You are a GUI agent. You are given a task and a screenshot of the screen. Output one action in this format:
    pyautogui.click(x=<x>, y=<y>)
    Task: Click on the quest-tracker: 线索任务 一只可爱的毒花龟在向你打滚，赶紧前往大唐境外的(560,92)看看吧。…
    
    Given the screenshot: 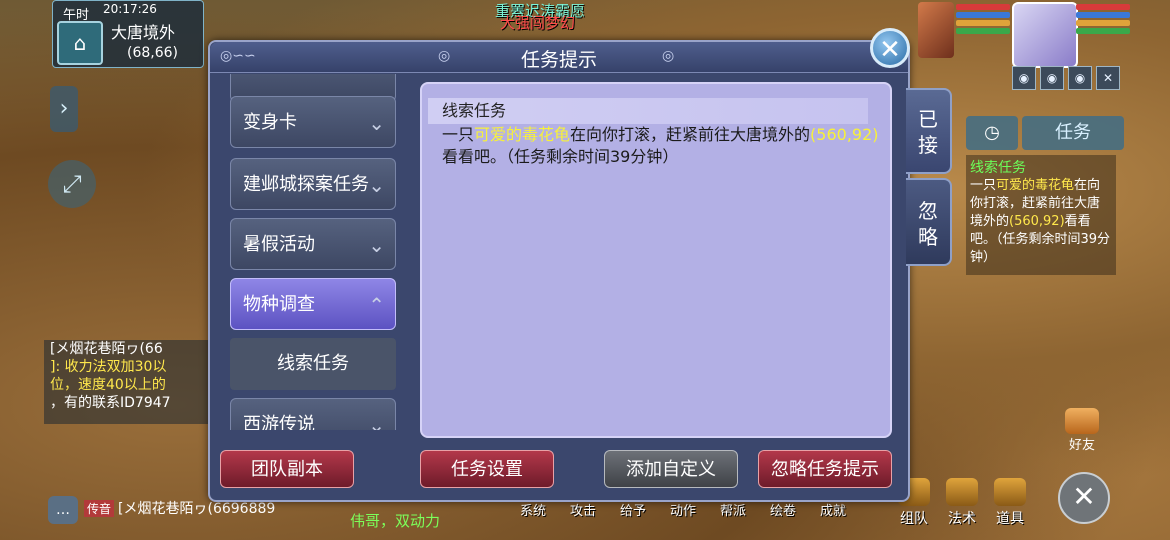 What is the action you would take?
    pyautogui.click(x=1041, y=215)
    